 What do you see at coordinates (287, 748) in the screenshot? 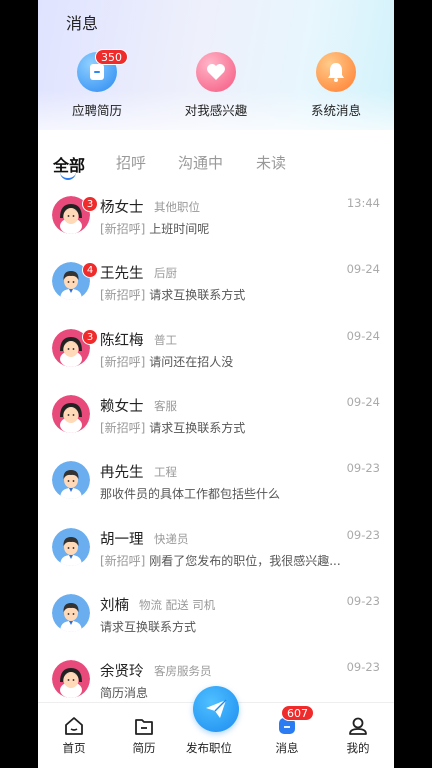
I see `nav-messages-label: 消息` at bounding box center [287, 748].